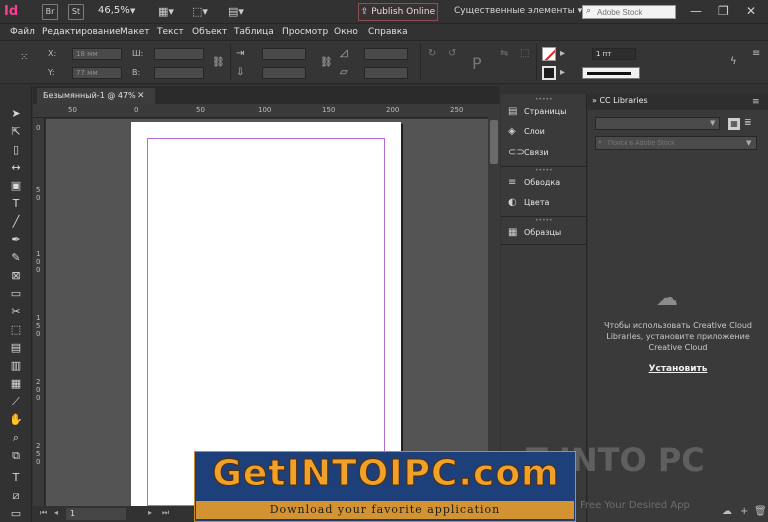 This screenshot has width=768, height=522. Describe the element at coordinates (16, 168) in the screenshot. I see `gap-tool-icon: ↔` at that location.